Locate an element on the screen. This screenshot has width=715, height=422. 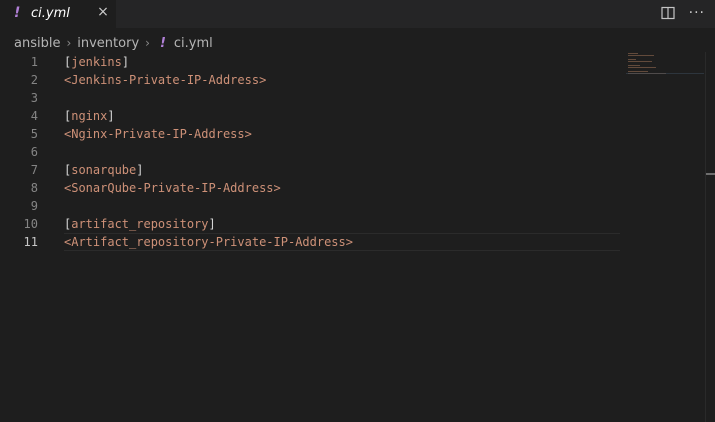
breadcrumb-item-ansible: ansible is located at coordinates (37, 43).